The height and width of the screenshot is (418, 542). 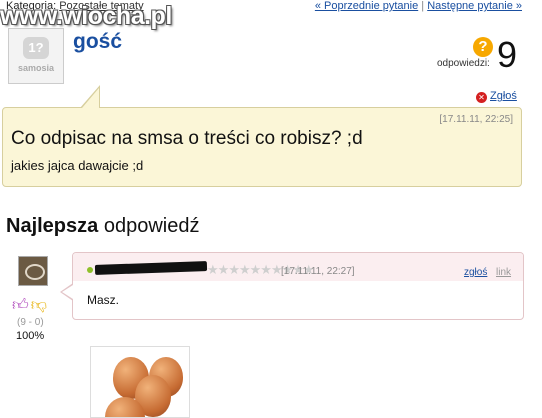 What do you see at coordinates (97, 42) in the screenshot?
I see `author-name: gość` at bounding box center [97, 42].